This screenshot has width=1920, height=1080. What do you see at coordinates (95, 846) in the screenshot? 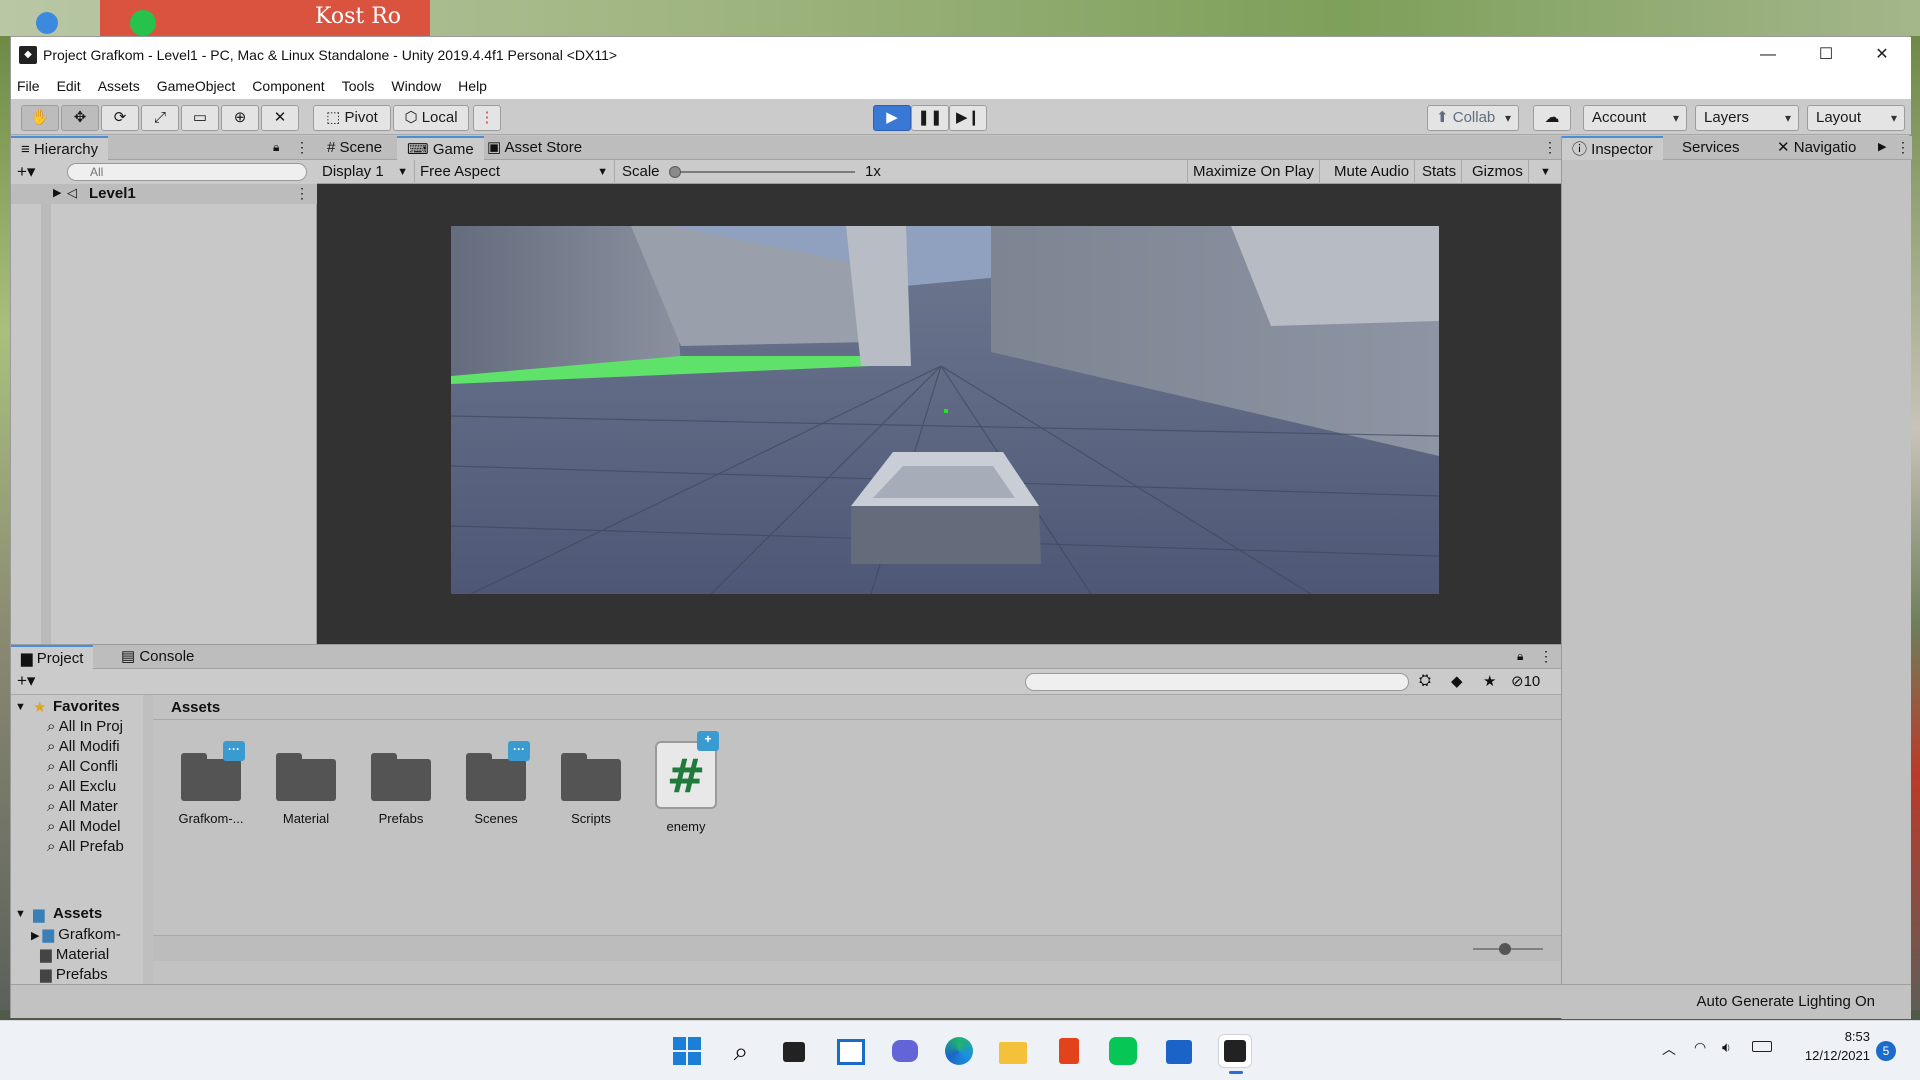
I see `favorites-item: ⌕ All Prefab` at bounding box center [95, 846].